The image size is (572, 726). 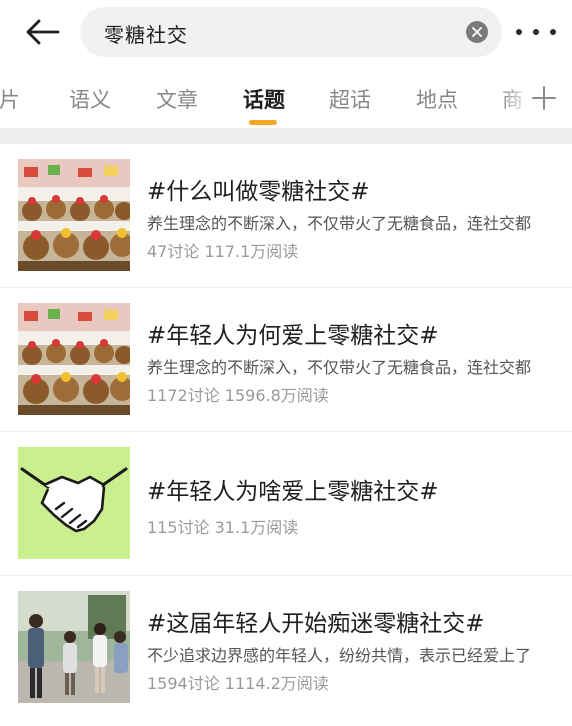 I want to click on section-divider, so click(x=286, y=136).